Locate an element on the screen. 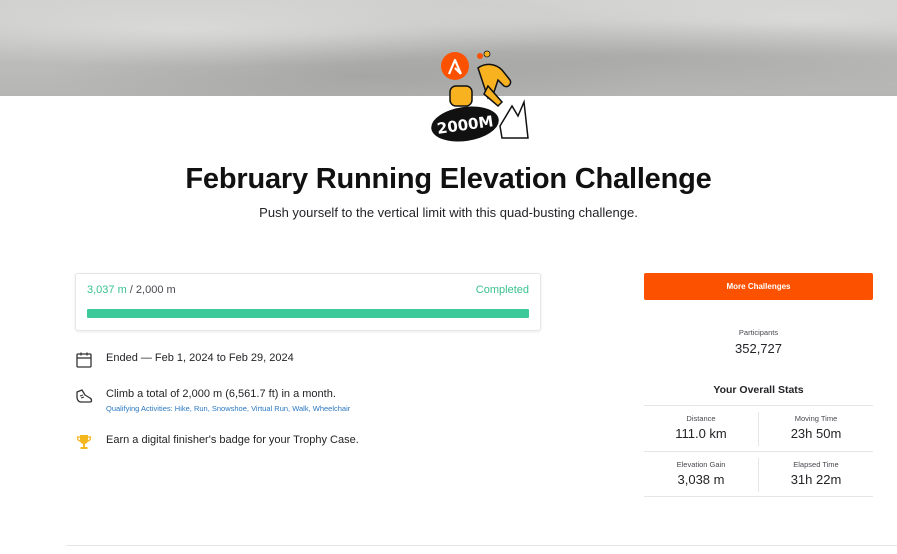 Image resolution: width=897 pixels, height=554 pixels. stat-distance: Distance 111.0 km is located at coordinates (701, 429).